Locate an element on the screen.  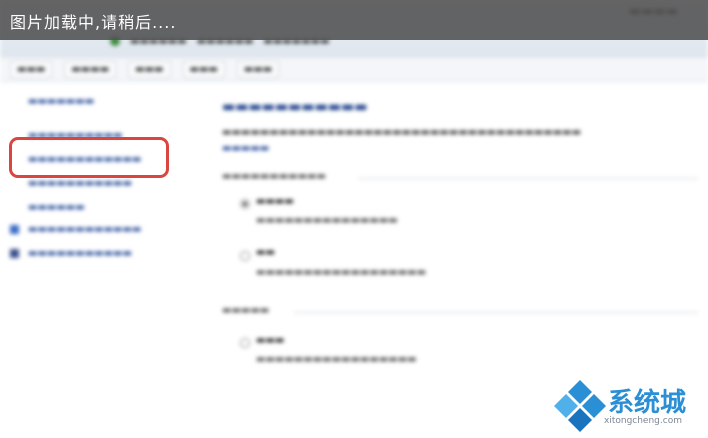
page-description: ▬▬▬▬▬▬▬▬▬▬▬▬▬▬▬▬▬▬▬▬▬▬▬▬▬▬▬▬▬▬▬▬▬▬▬▬▬▬ is located at coordinates (402, 132).